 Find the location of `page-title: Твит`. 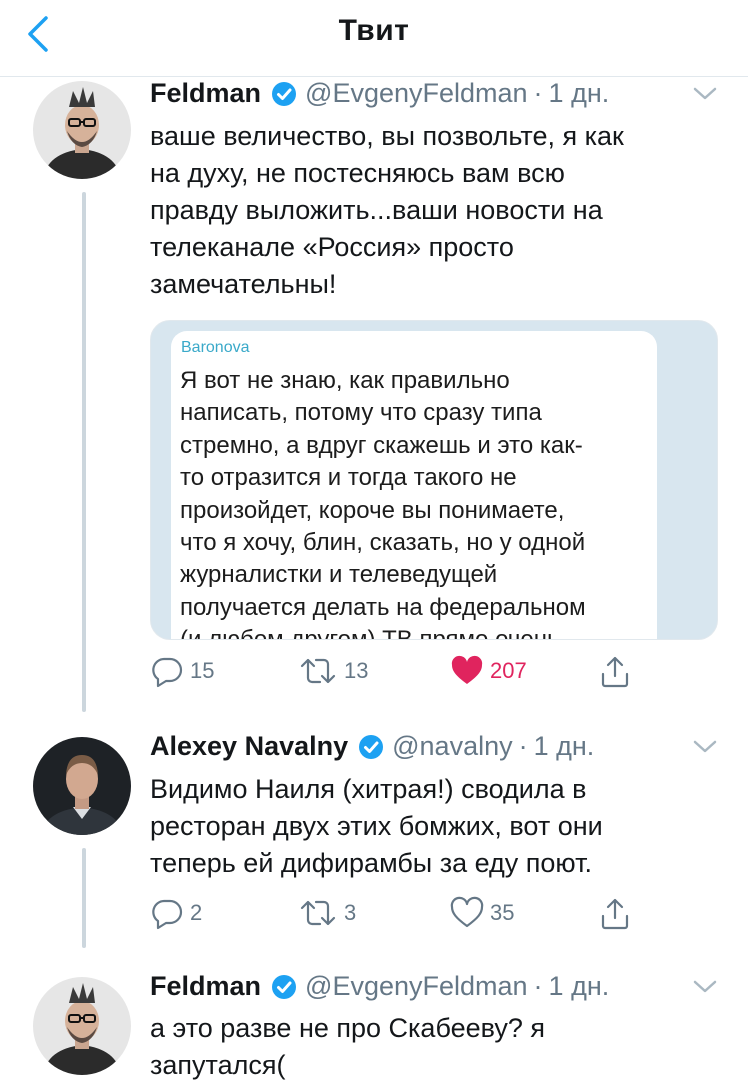

page-title: Твит is located at coordinates (374, 30).